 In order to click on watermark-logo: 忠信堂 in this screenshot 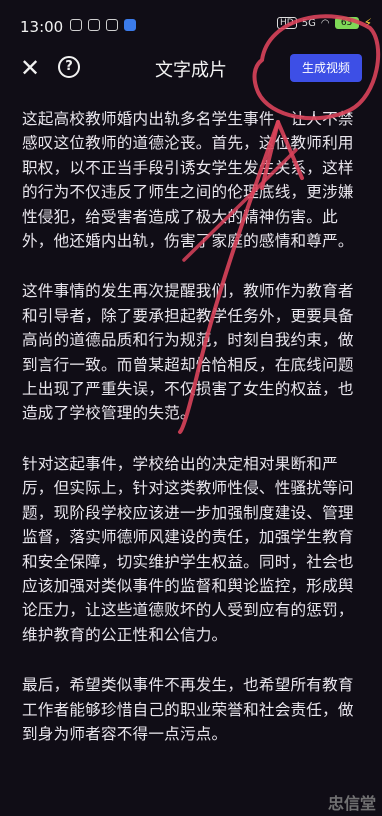, I will do `click(351, 803)`.